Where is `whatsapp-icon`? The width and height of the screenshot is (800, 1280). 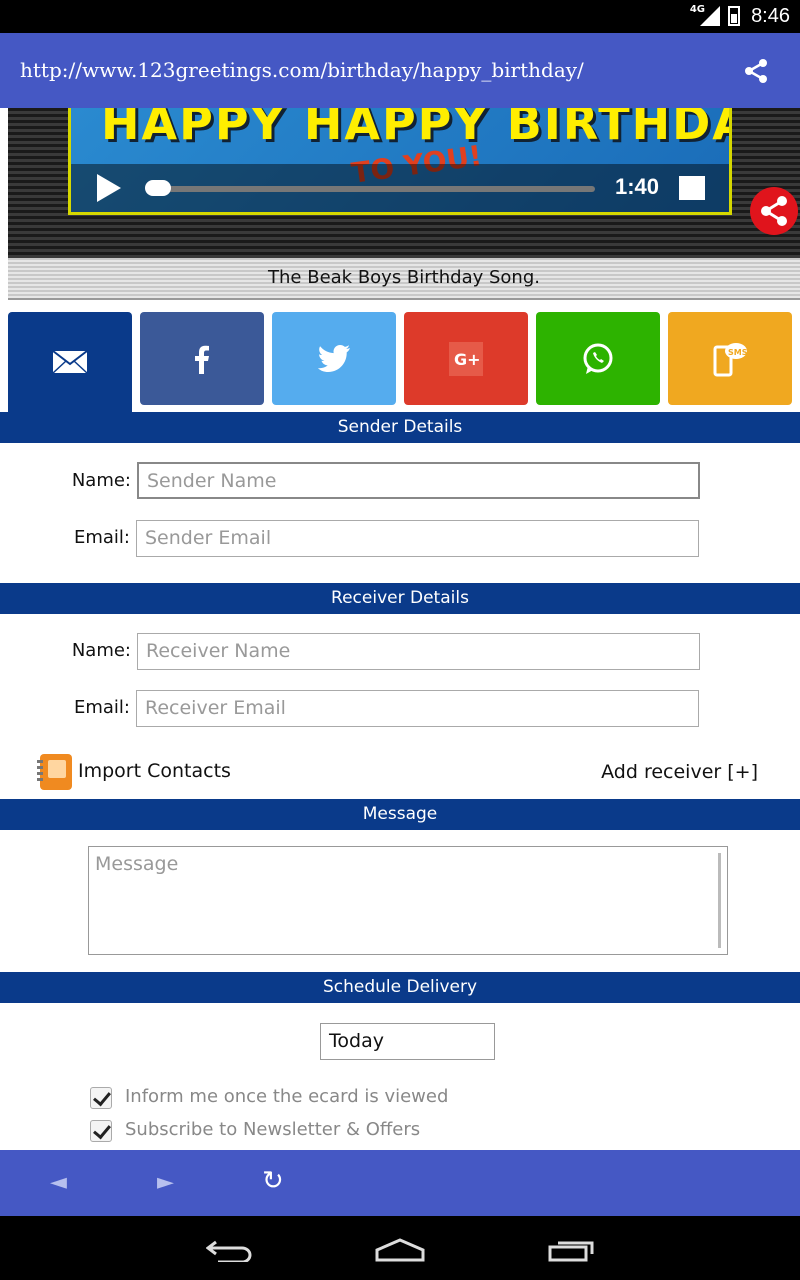 whatsapp-icon is located at coordinates (598, 358).